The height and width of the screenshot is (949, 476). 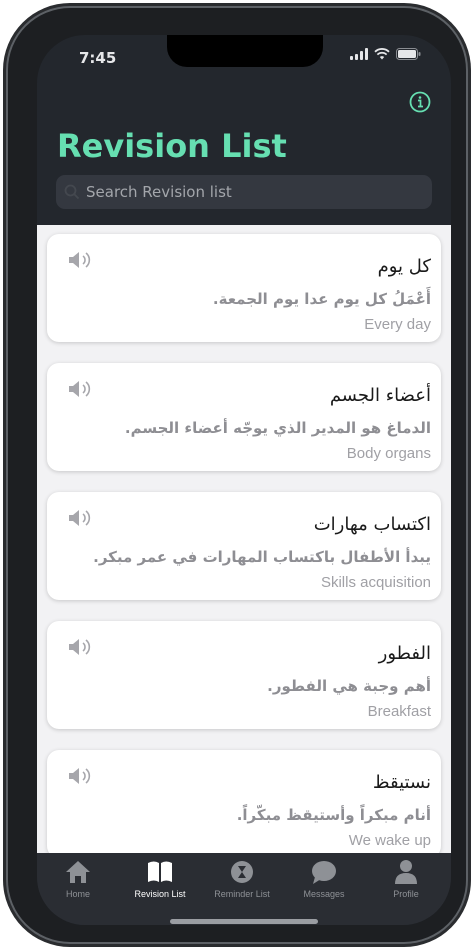 I want to click on revision-card: الفطور أهم وجبة هي الفطور. Breakfast, so click(x=244, y=675).